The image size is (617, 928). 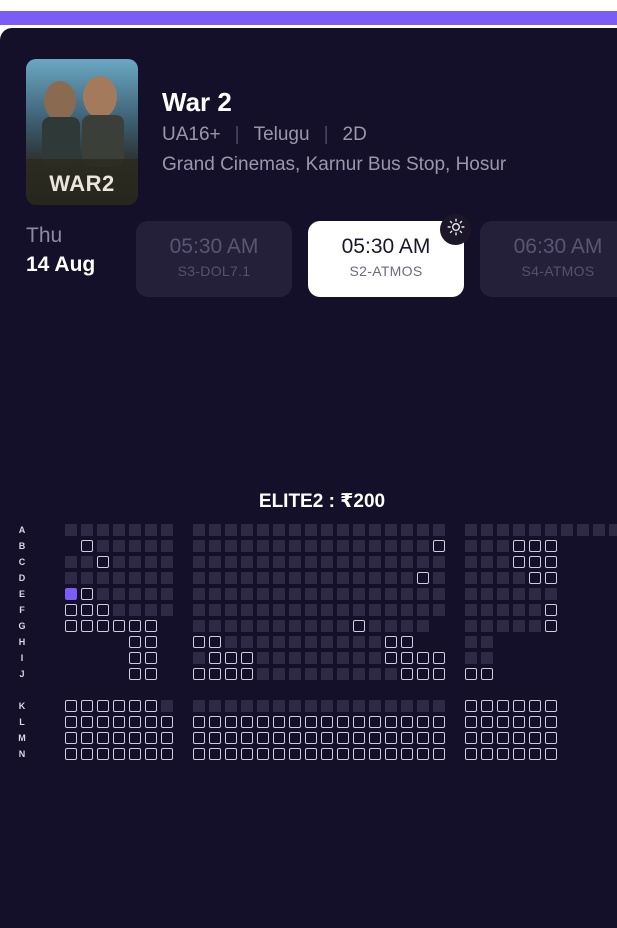 What do you see at coordinates (214, 259) in the screenshot?
I see `showtime-option: 05:30 AM S3-DOL7.1` at bounding box center [214, 259].